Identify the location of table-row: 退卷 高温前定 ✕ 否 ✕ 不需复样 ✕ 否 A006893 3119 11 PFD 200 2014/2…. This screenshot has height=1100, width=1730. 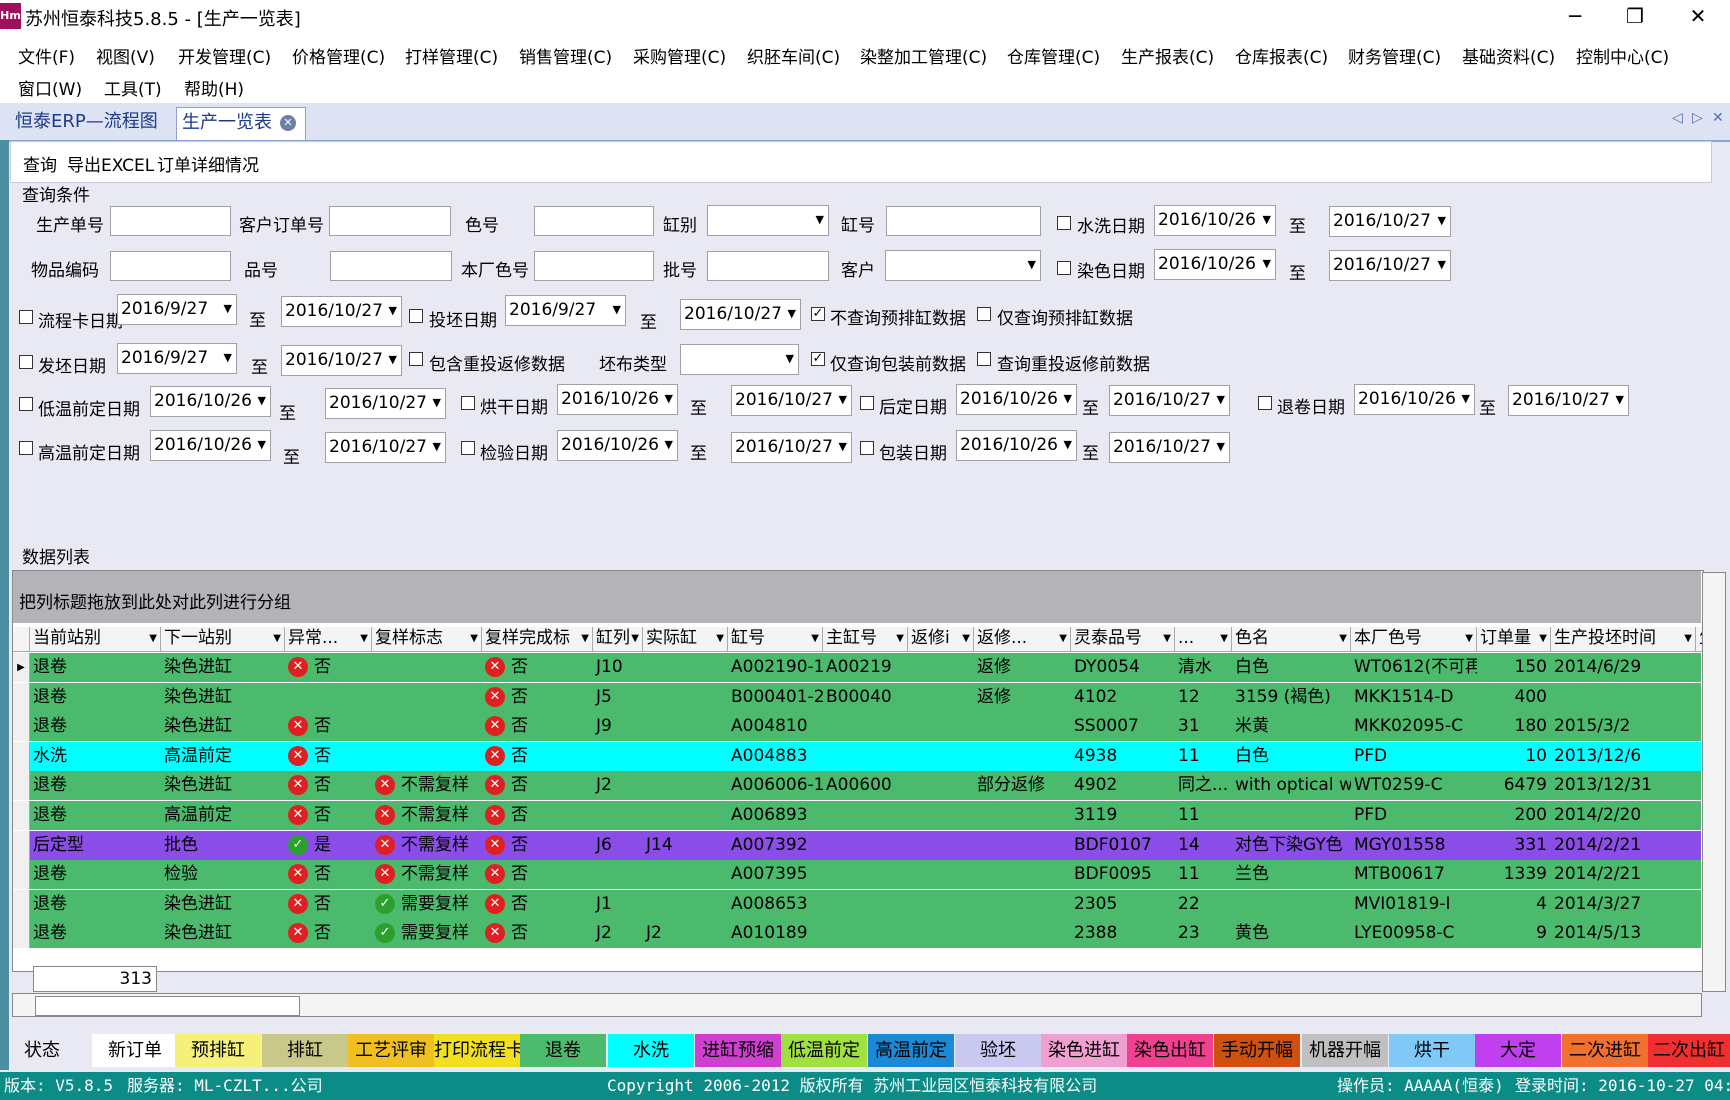
(857, 815).